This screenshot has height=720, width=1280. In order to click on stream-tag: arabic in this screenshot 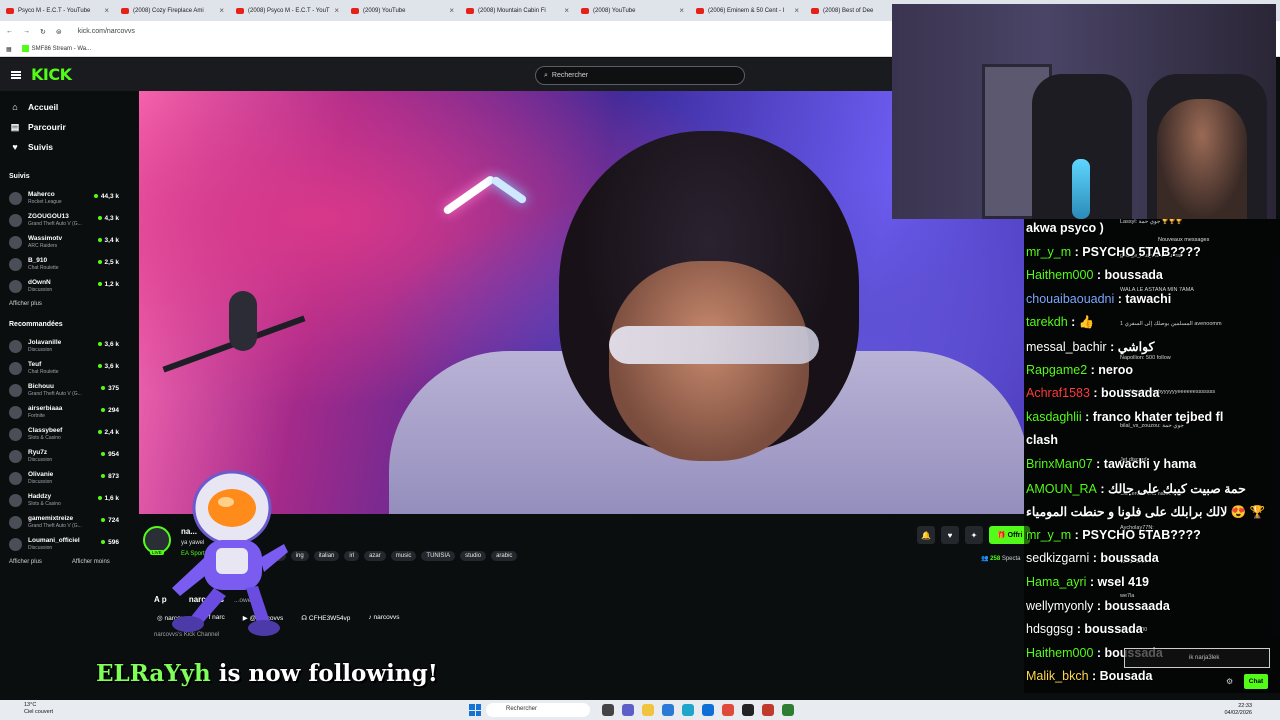, I will do `click(504, 556)`.